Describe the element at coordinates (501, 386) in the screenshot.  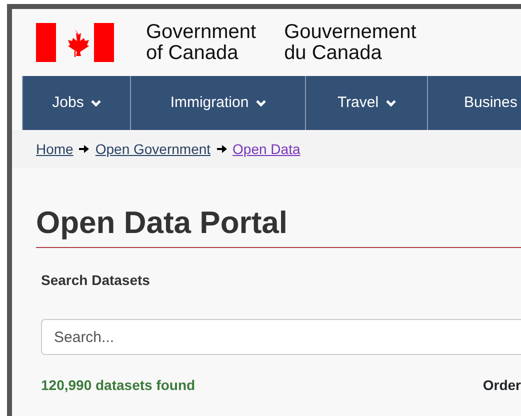
I see `order-label: Order` at that location.